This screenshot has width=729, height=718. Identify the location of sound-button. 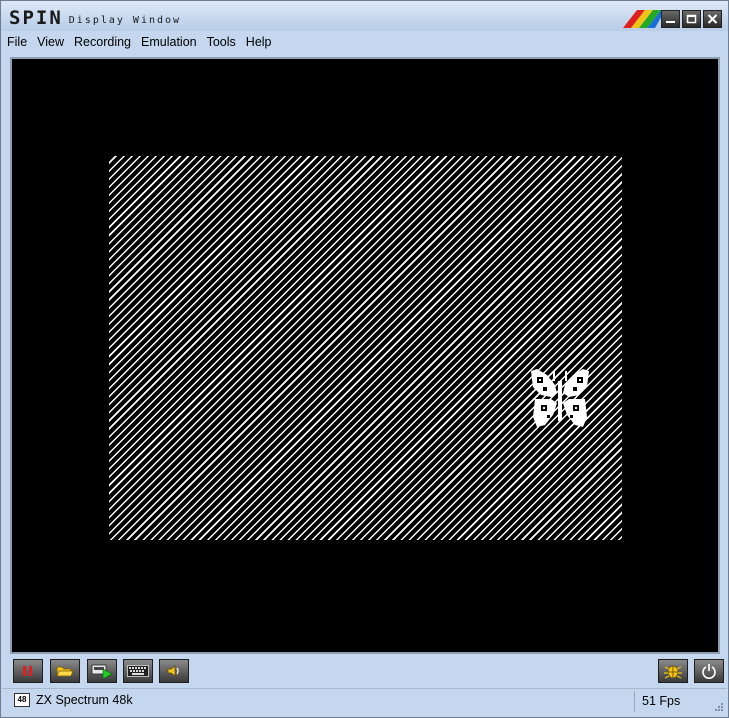
(174, 671).